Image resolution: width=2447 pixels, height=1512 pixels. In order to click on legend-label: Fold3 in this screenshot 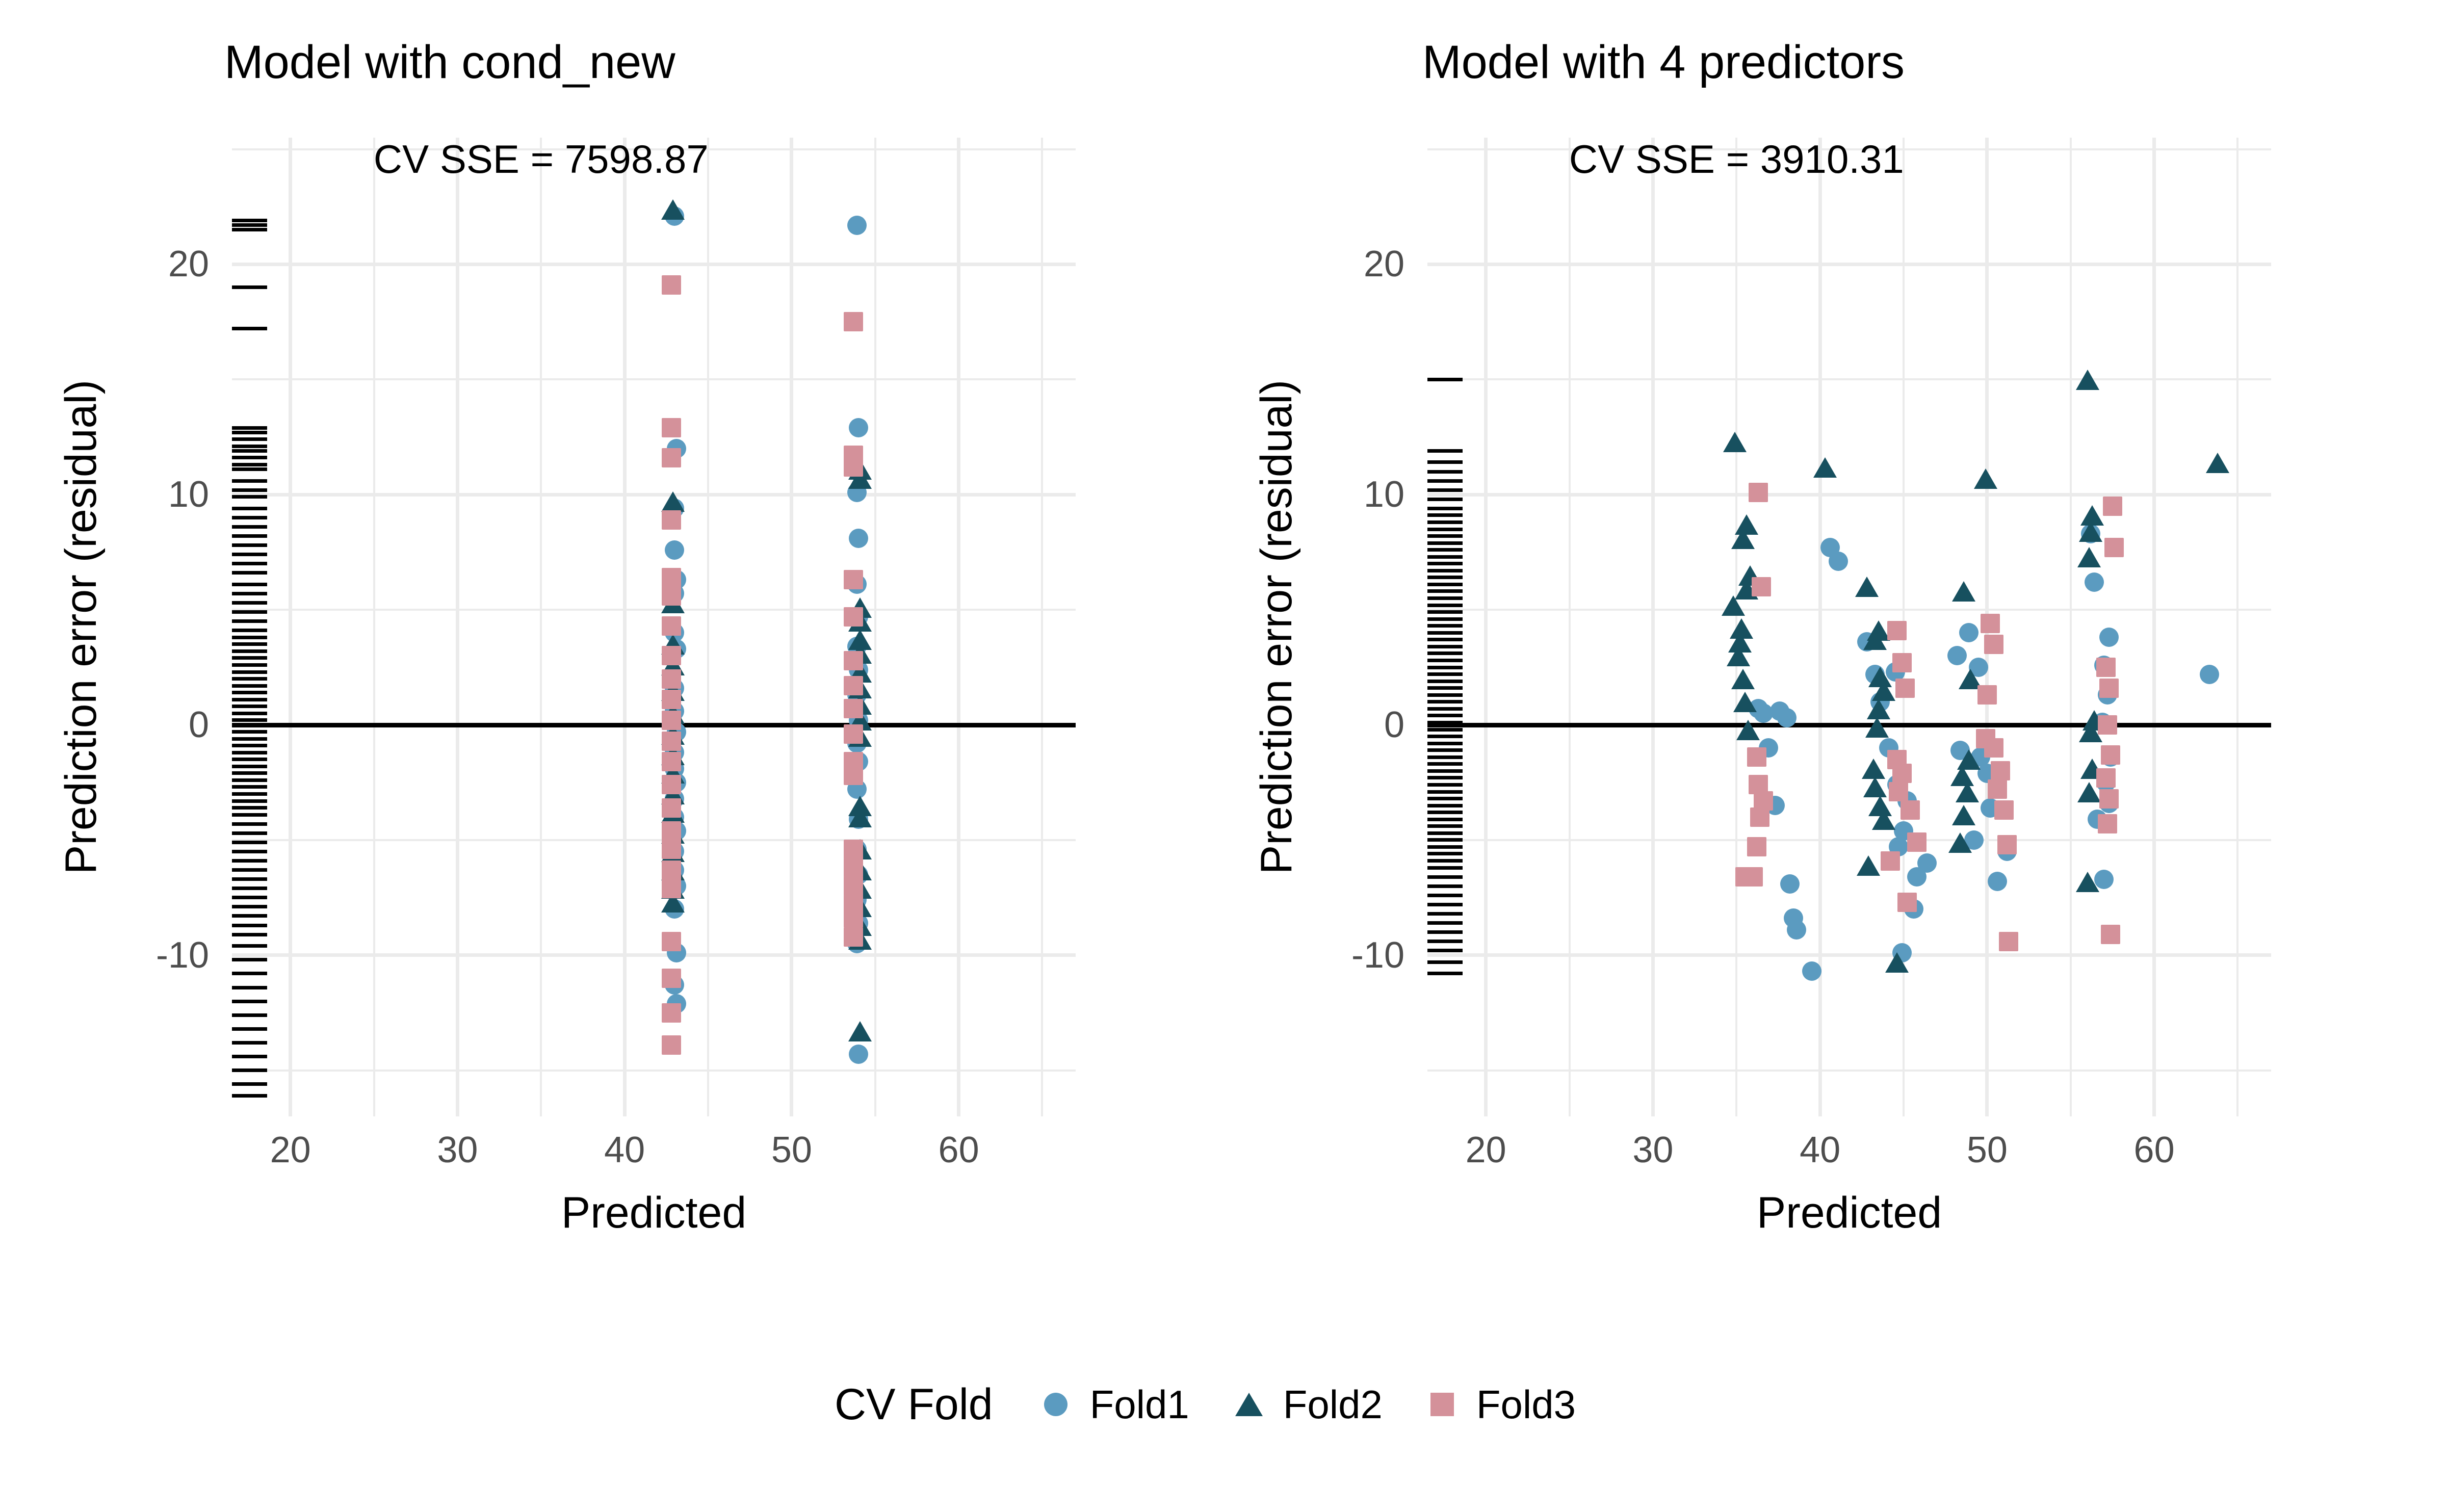, I will do `click(1526, 1404)`.